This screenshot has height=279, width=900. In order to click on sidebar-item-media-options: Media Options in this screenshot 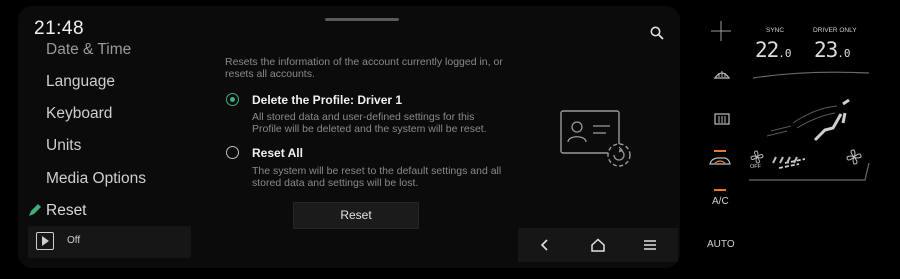, I will do `click(96, 179)`.